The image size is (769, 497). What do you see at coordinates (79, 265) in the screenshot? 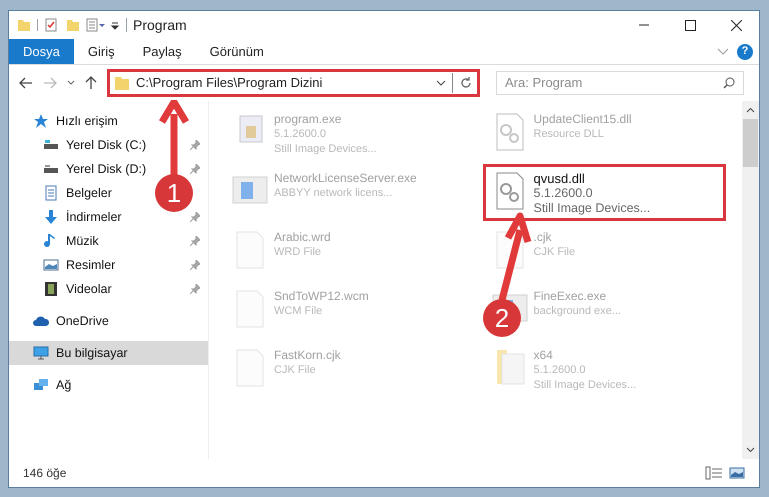
I see `sidebar-item: Resimler` at bounding box center [79, 265].